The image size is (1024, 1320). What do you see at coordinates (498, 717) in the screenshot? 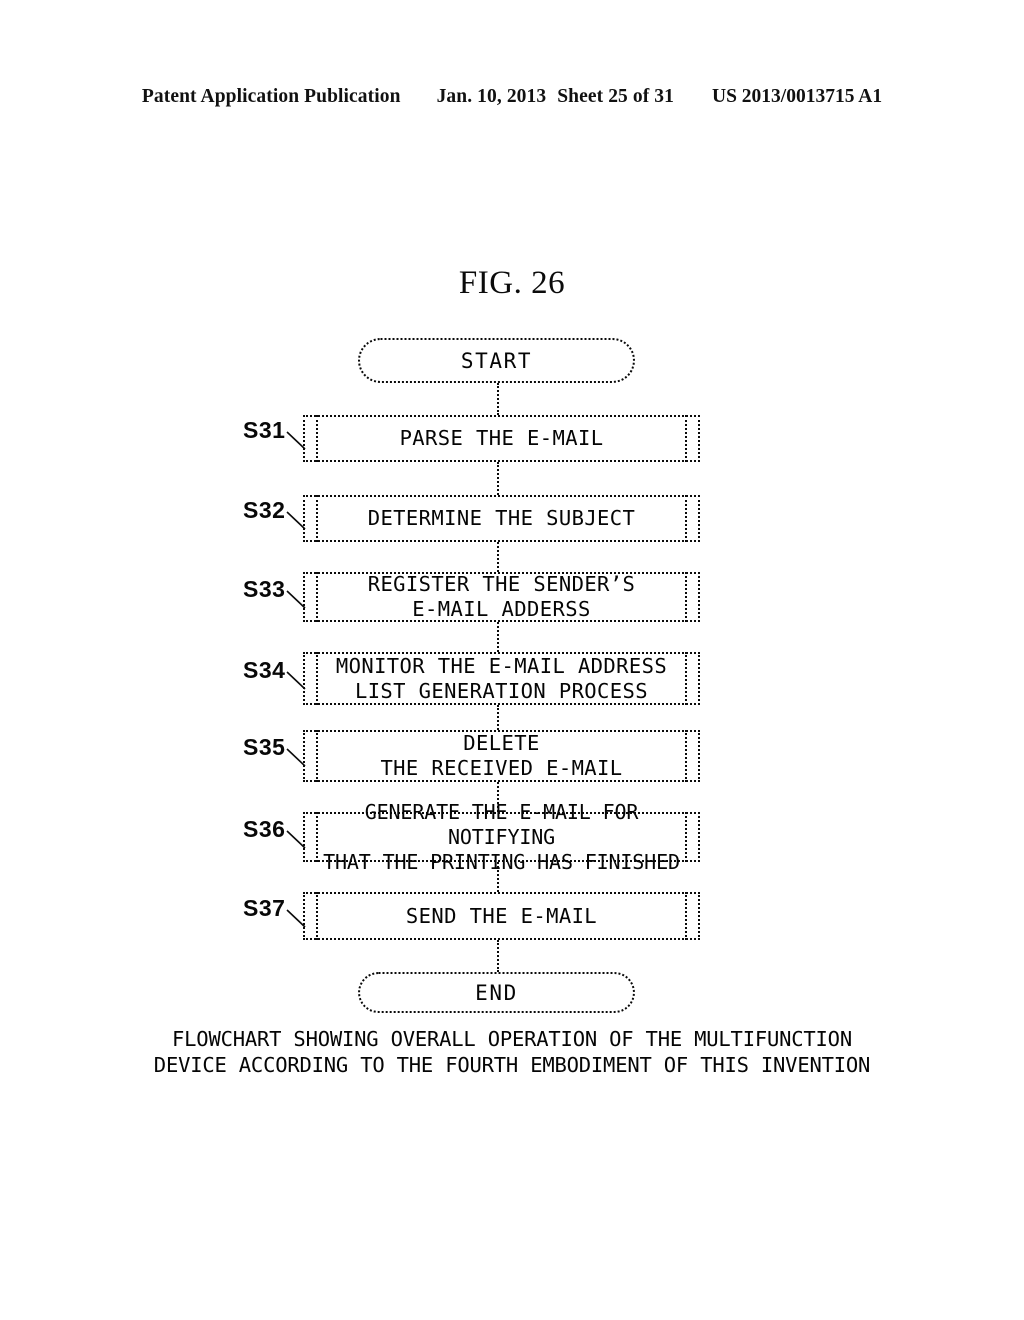
I see `connector-s34-to-s35` at bounding box center [498, 717].